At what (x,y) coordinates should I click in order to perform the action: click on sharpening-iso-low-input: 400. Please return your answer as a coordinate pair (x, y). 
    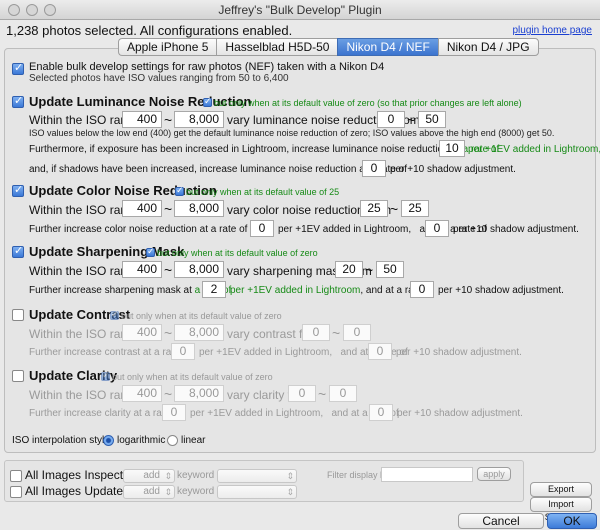
    Looking at the image, I should click on (142, 269).